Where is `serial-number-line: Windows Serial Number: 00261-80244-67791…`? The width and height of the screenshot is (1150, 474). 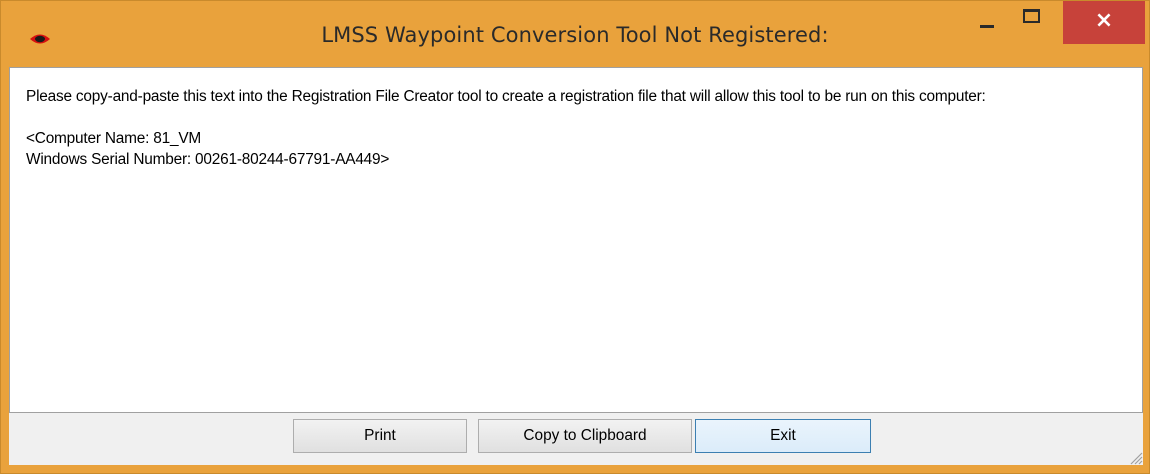 serial-number-line: Windows Serial Number: 00261-80244-67791… is located at coordinates (208, 159).